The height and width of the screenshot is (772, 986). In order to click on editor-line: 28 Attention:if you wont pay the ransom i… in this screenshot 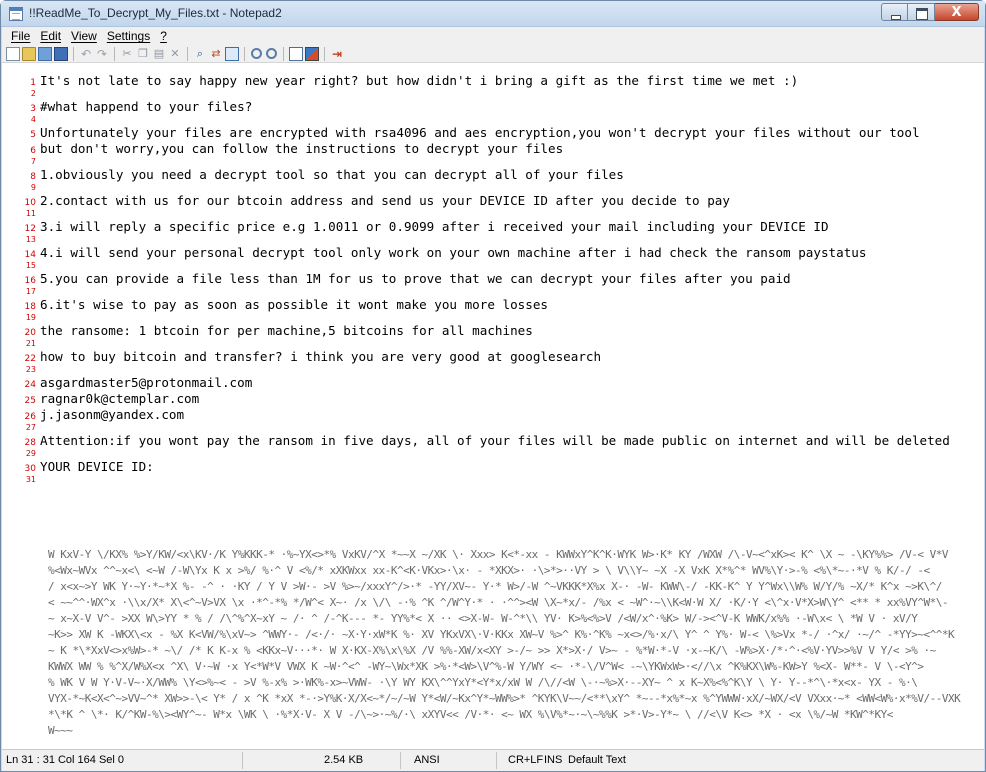, I will do `click(493, 441)`.